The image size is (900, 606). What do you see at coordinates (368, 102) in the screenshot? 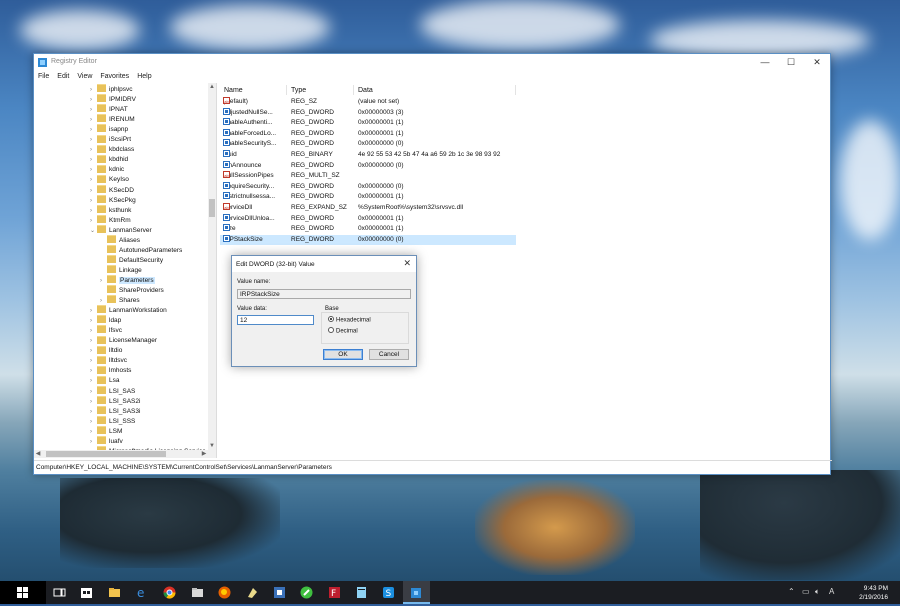
I see `value-row: ab (Default) REG_SZ (value not set)` at bounding box center [368, 102].